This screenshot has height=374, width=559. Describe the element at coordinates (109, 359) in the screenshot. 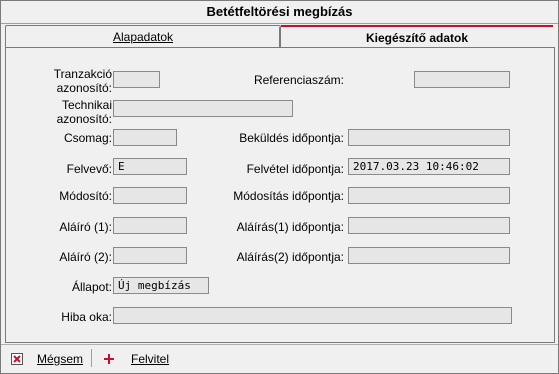

I see `plus-icon` at that location.